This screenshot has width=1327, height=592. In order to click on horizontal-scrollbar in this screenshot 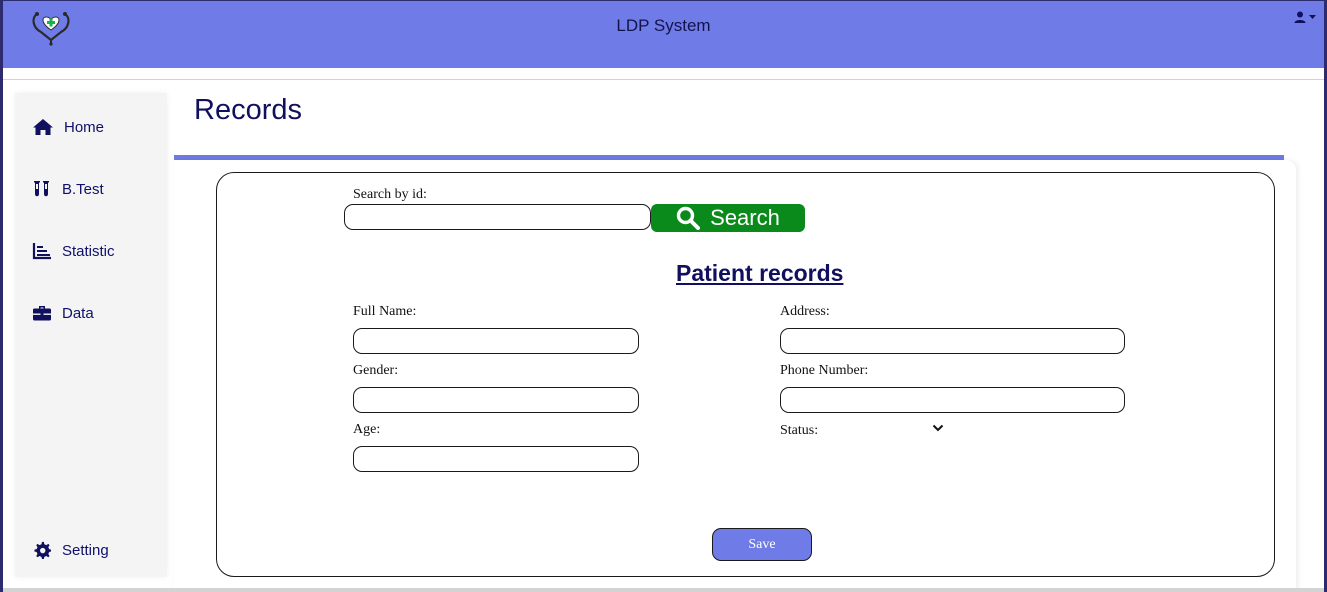, I will do `click(663, 590)`.